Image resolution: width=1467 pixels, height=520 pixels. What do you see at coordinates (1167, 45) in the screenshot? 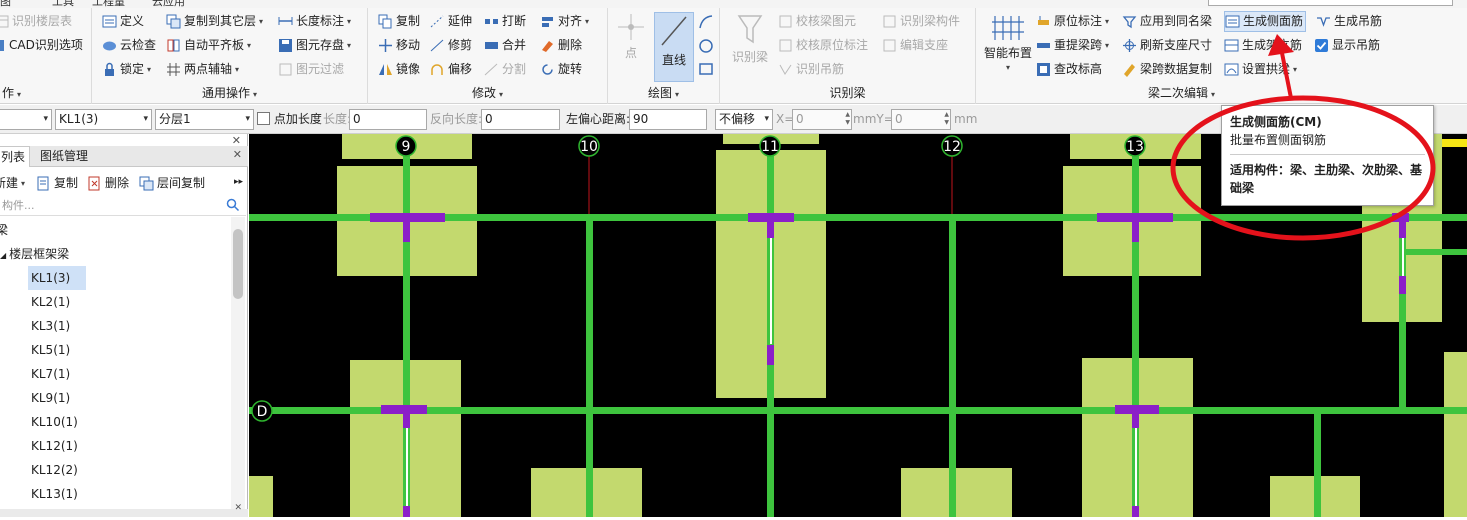
I see `refresh-support-size-button: 刷新支座尺寸` at bounding box center [1167, 45].